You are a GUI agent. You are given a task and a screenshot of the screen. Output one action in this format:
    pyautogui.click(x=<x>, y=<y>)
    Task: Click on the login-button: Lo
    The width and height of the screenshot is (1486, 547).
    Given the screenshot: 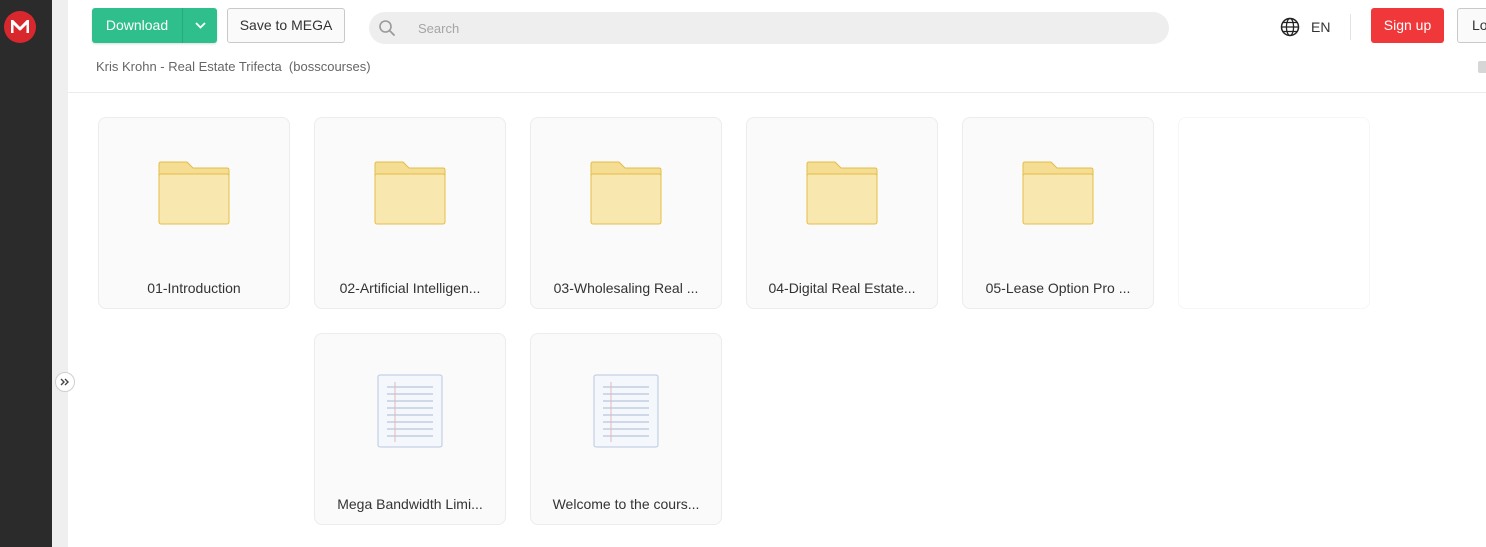 What is the action you would take?
    pyautogui.click(x=1471, y=25)
    